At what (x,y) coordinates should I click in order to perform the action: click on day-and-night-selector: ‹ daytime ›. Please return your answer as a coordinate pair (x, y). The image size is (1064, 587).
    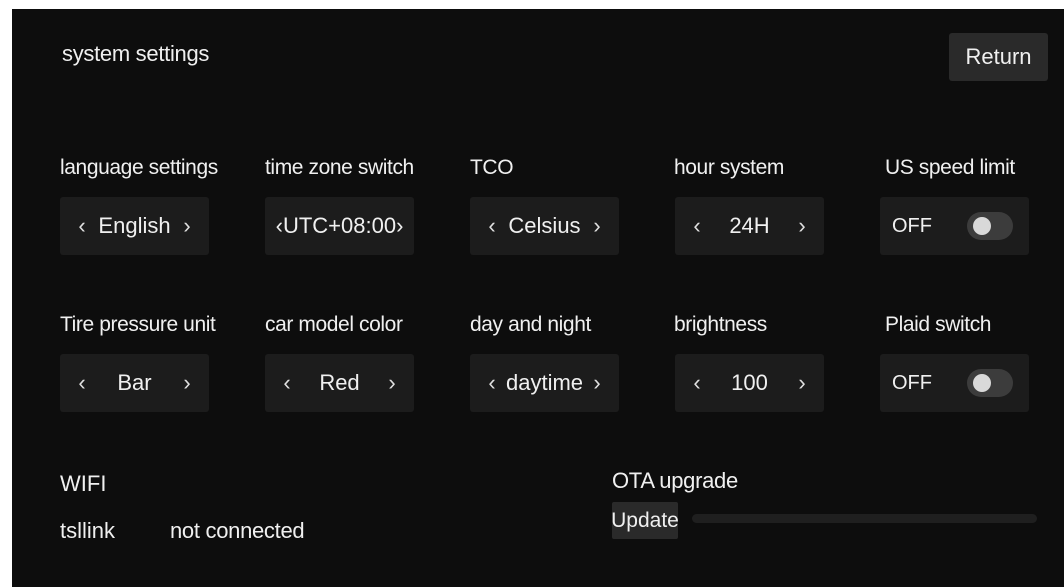
    Looking at the image, I should click on (544, 383).